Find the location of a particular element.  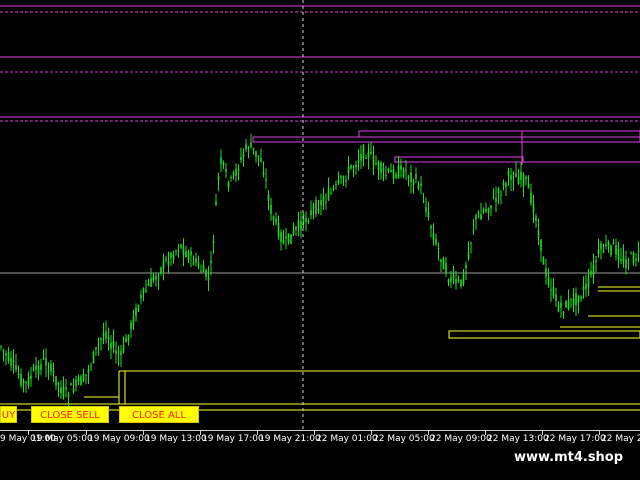

buy-button: UY is located at coordinates (8, 414).